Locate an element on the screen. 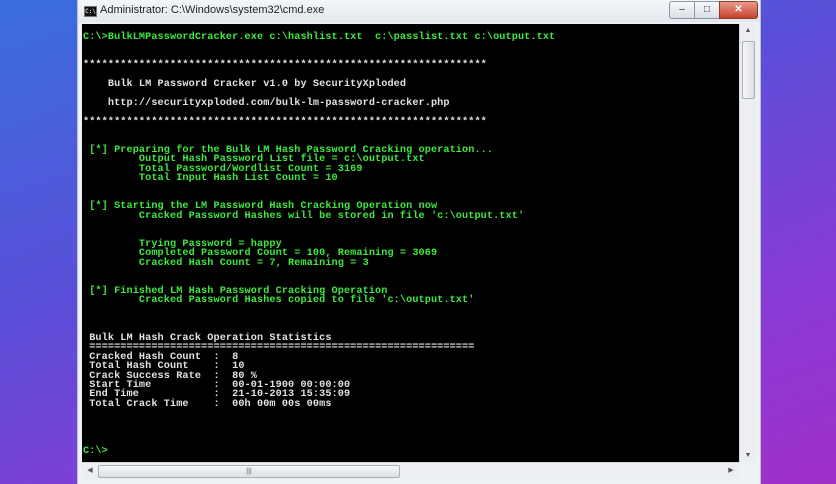 The height and width of the screenshot is (484, 836). horizontal-scrollbar: ◀ ||| ▶ is located at coordinates (410, 470).